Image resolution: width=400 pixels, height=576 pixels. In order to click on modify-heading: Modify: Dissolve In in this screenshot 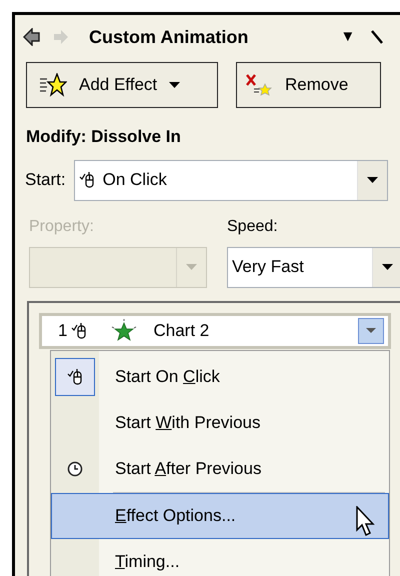, I will do `click(103, 137)`.